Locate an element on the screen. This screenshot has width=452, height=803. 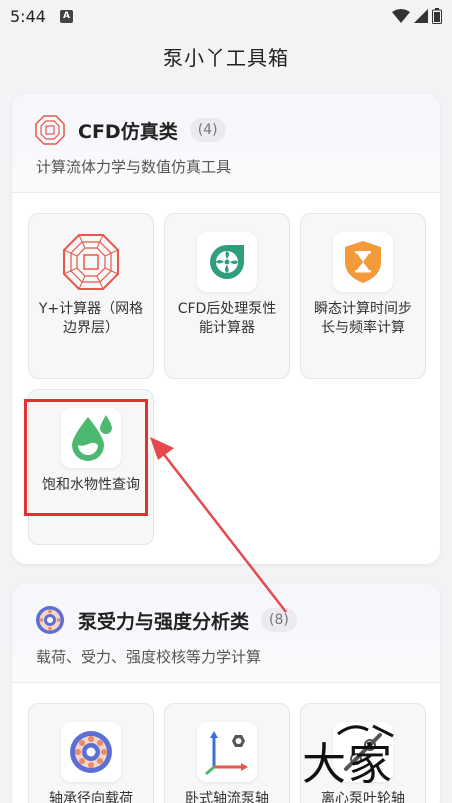
tile-horizontal-axial-pump: 卧式轴流泵轴 is located at coordinates (227, 753).